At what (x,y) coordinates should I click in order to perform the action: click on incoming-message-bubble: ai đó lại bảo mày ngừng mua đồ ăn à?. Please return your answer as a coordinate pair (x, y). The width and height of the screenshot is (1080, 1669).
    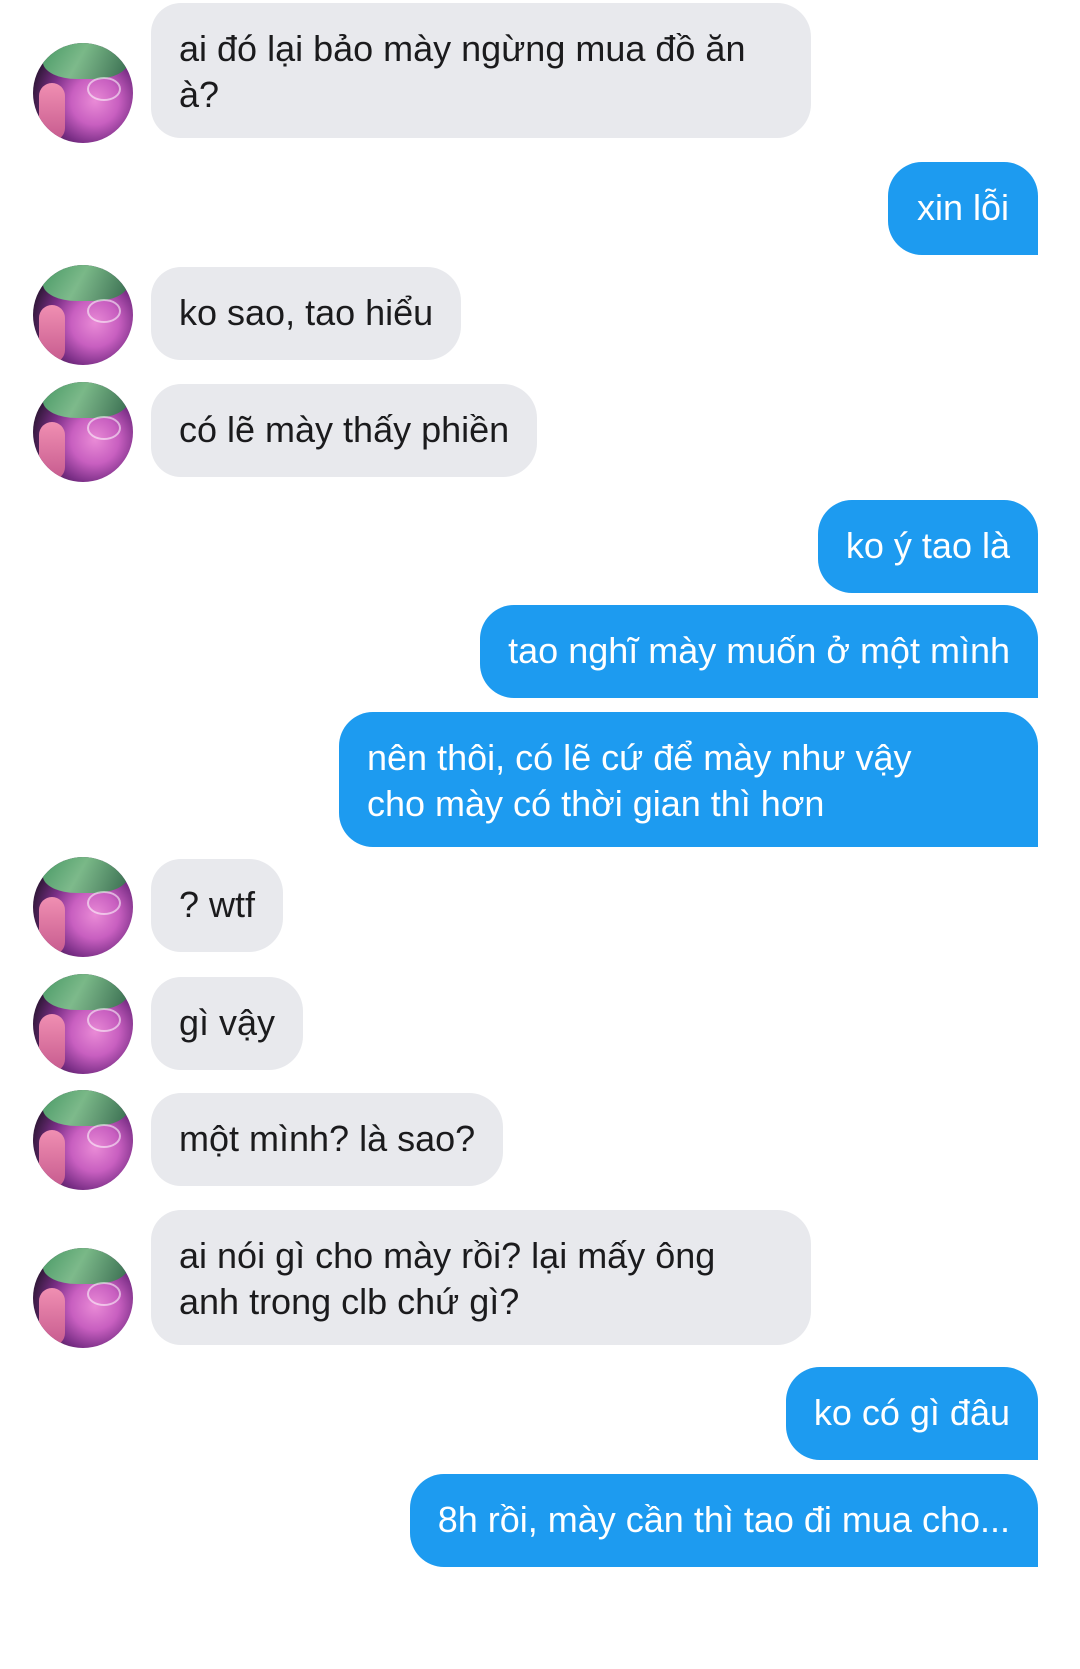
    Looking at the image, I should click on (481, 70).